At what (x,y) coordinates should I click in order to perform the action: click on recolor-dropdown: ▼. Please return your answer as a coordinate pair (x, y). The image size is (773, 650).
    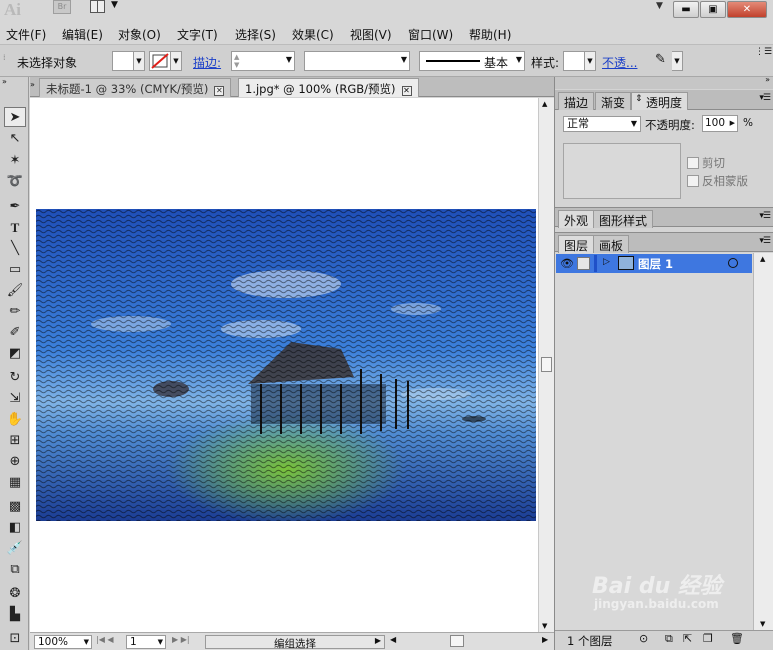
    Looking at the image, I should click on (677, 61).